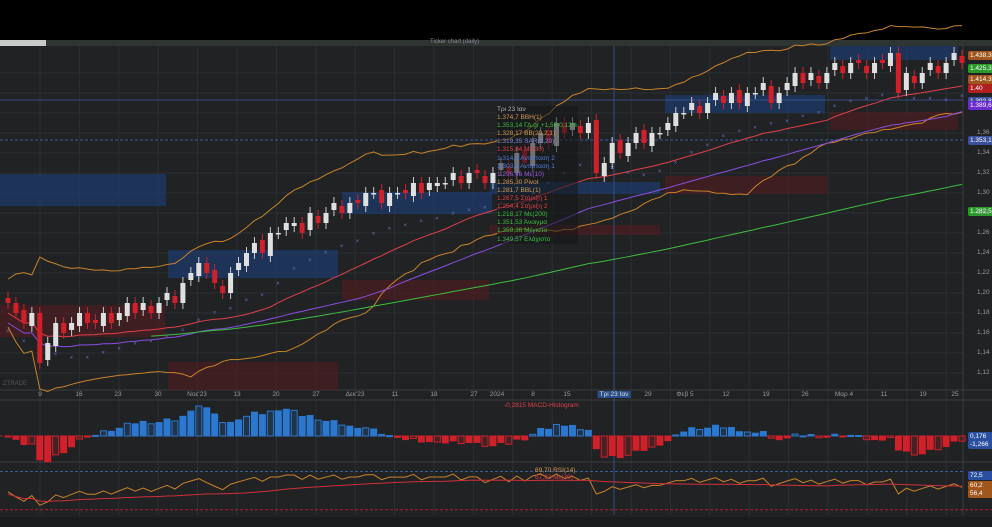  I want to click on date-tick: 20, so click(276, 394).